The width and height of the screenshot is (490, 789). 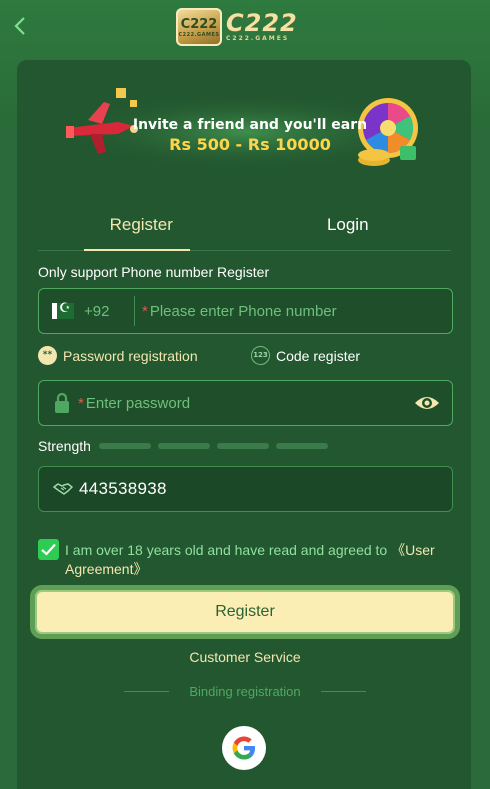 What do you see at coordinates (249, 403) in the screenshot?
I see `password-input` at bounding box center [249, 403].